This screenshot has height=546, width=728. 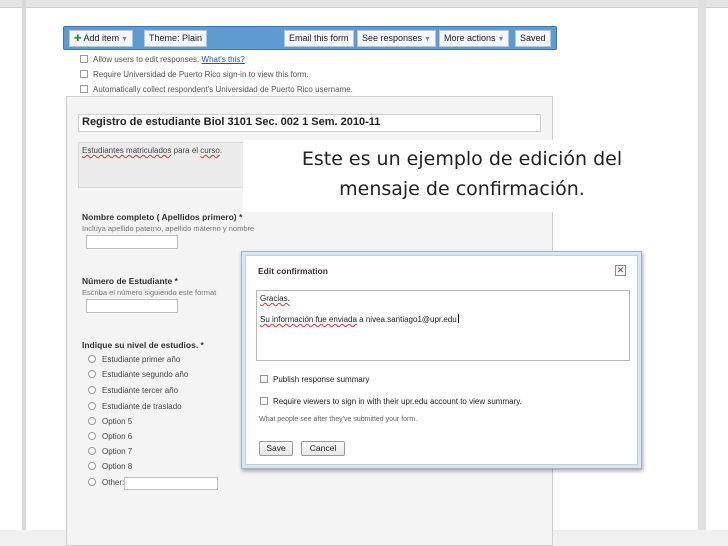 I want to click on choice-option: Option 6, so click(x=110, y=436).